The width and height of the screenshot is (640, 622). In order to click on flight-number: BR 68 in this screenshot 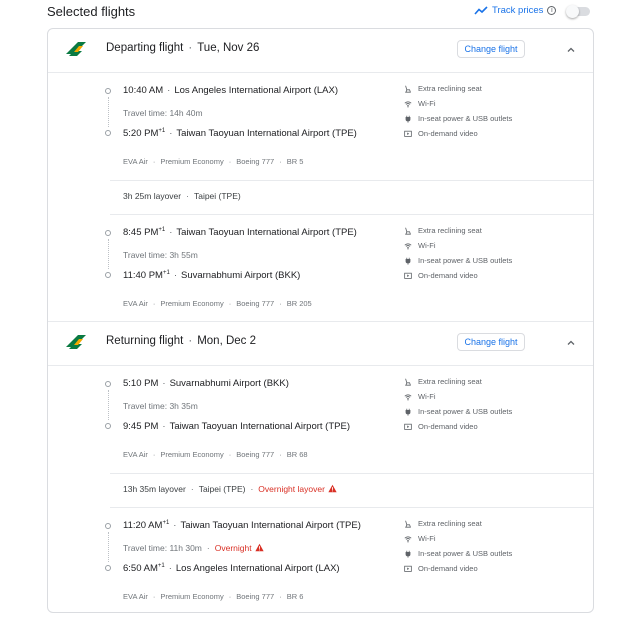, I will do `click(297, 454)`.